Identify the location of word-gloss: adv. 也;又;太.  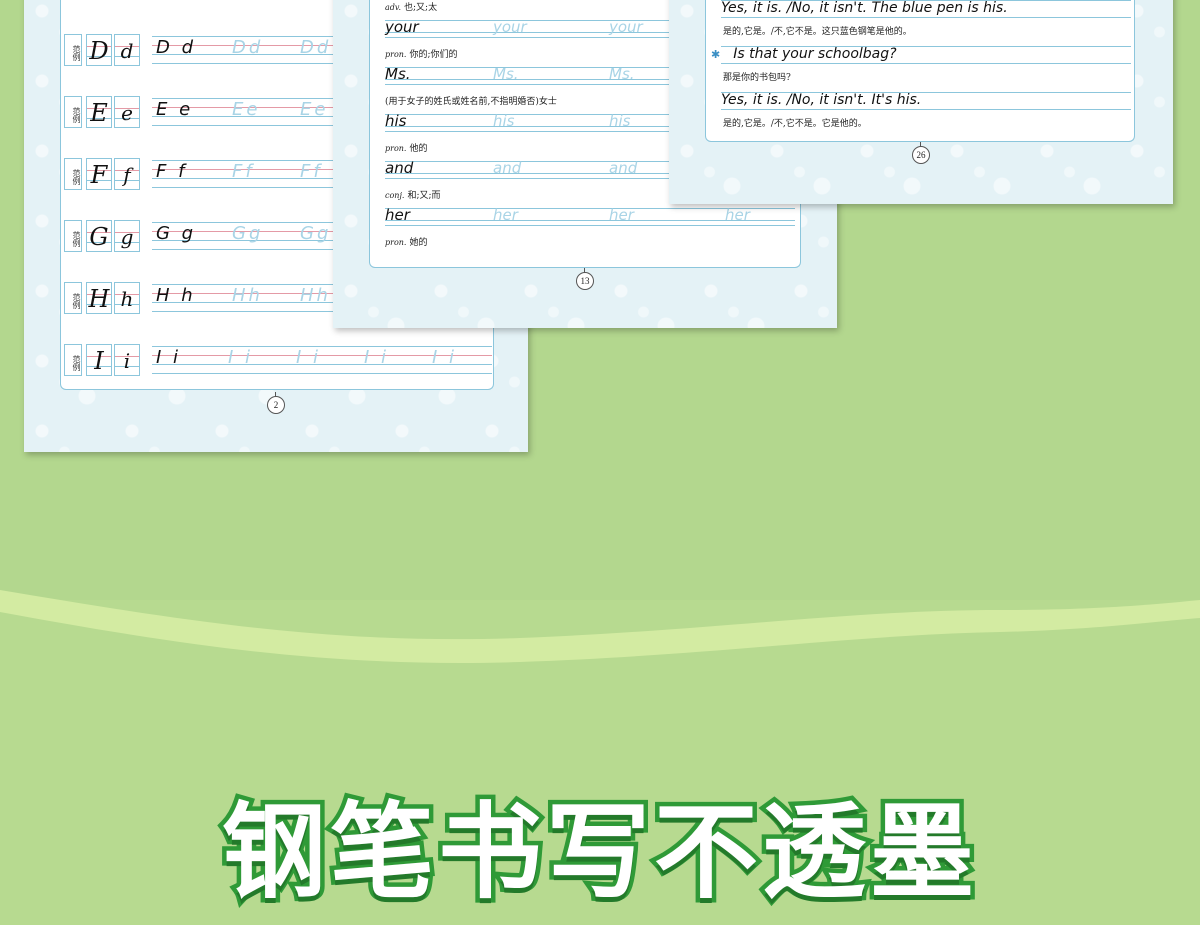
(411, 6).